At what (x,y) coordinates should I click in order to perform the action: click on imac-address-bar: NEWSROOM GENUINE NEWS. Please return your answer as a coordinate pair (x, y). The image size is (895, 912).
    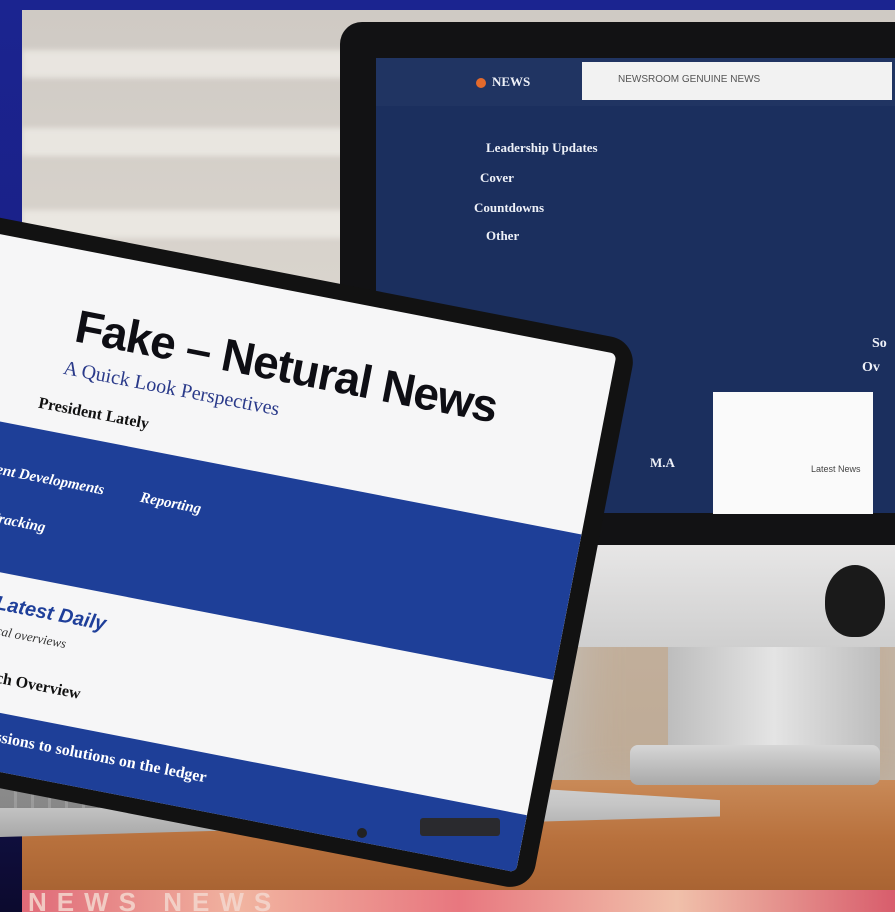
    Looking at the image, I should click on (737, 81).